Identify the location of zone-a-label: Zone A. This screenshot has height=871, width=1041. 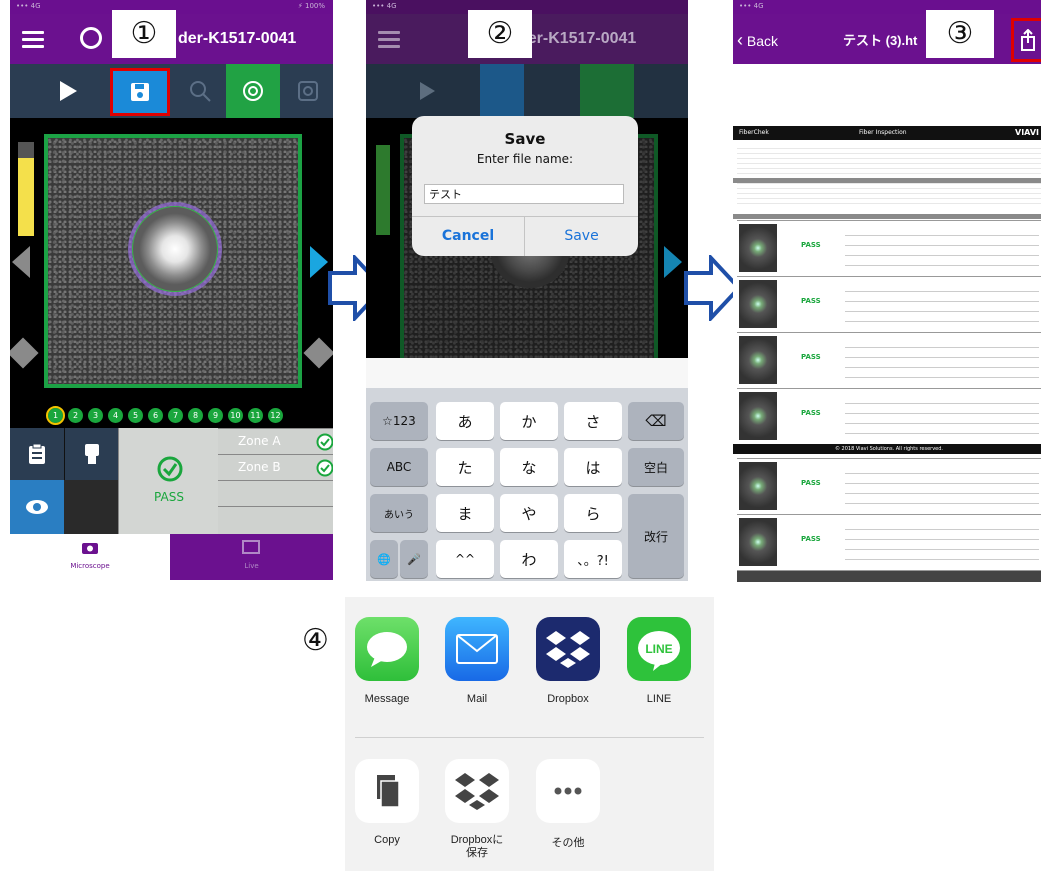
(259, 441).